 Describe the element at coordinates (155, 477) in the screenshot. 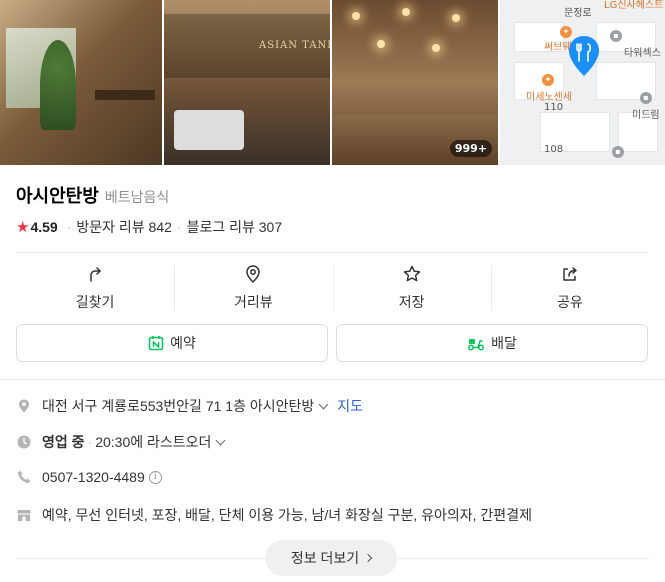

I see `info-icon: i` at that location.